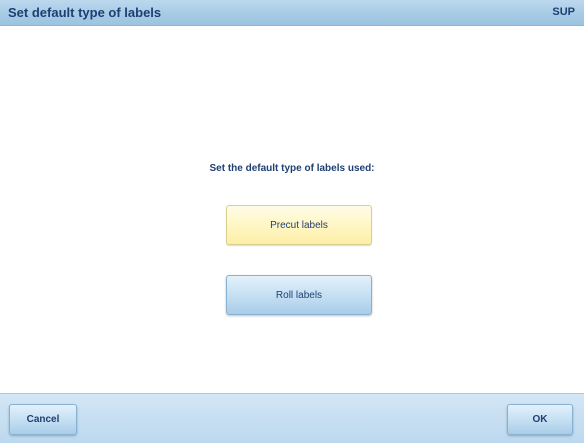  I want to click on screen-title: Set default type of labels, so click(85, 12).